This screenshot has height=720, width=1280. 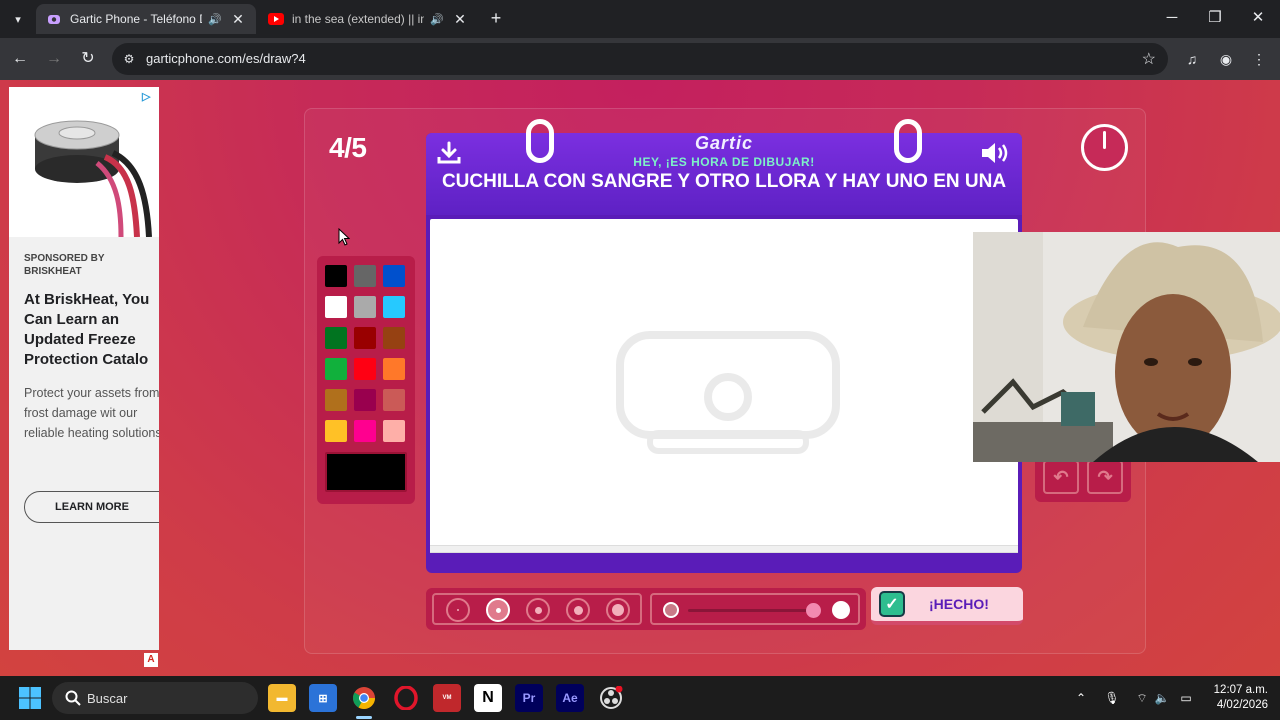 What do you see at coordinates (1162, 698) in the screenshot?
I see `volume-tray-icon: 🔈` at bounding box center [1162, 698].